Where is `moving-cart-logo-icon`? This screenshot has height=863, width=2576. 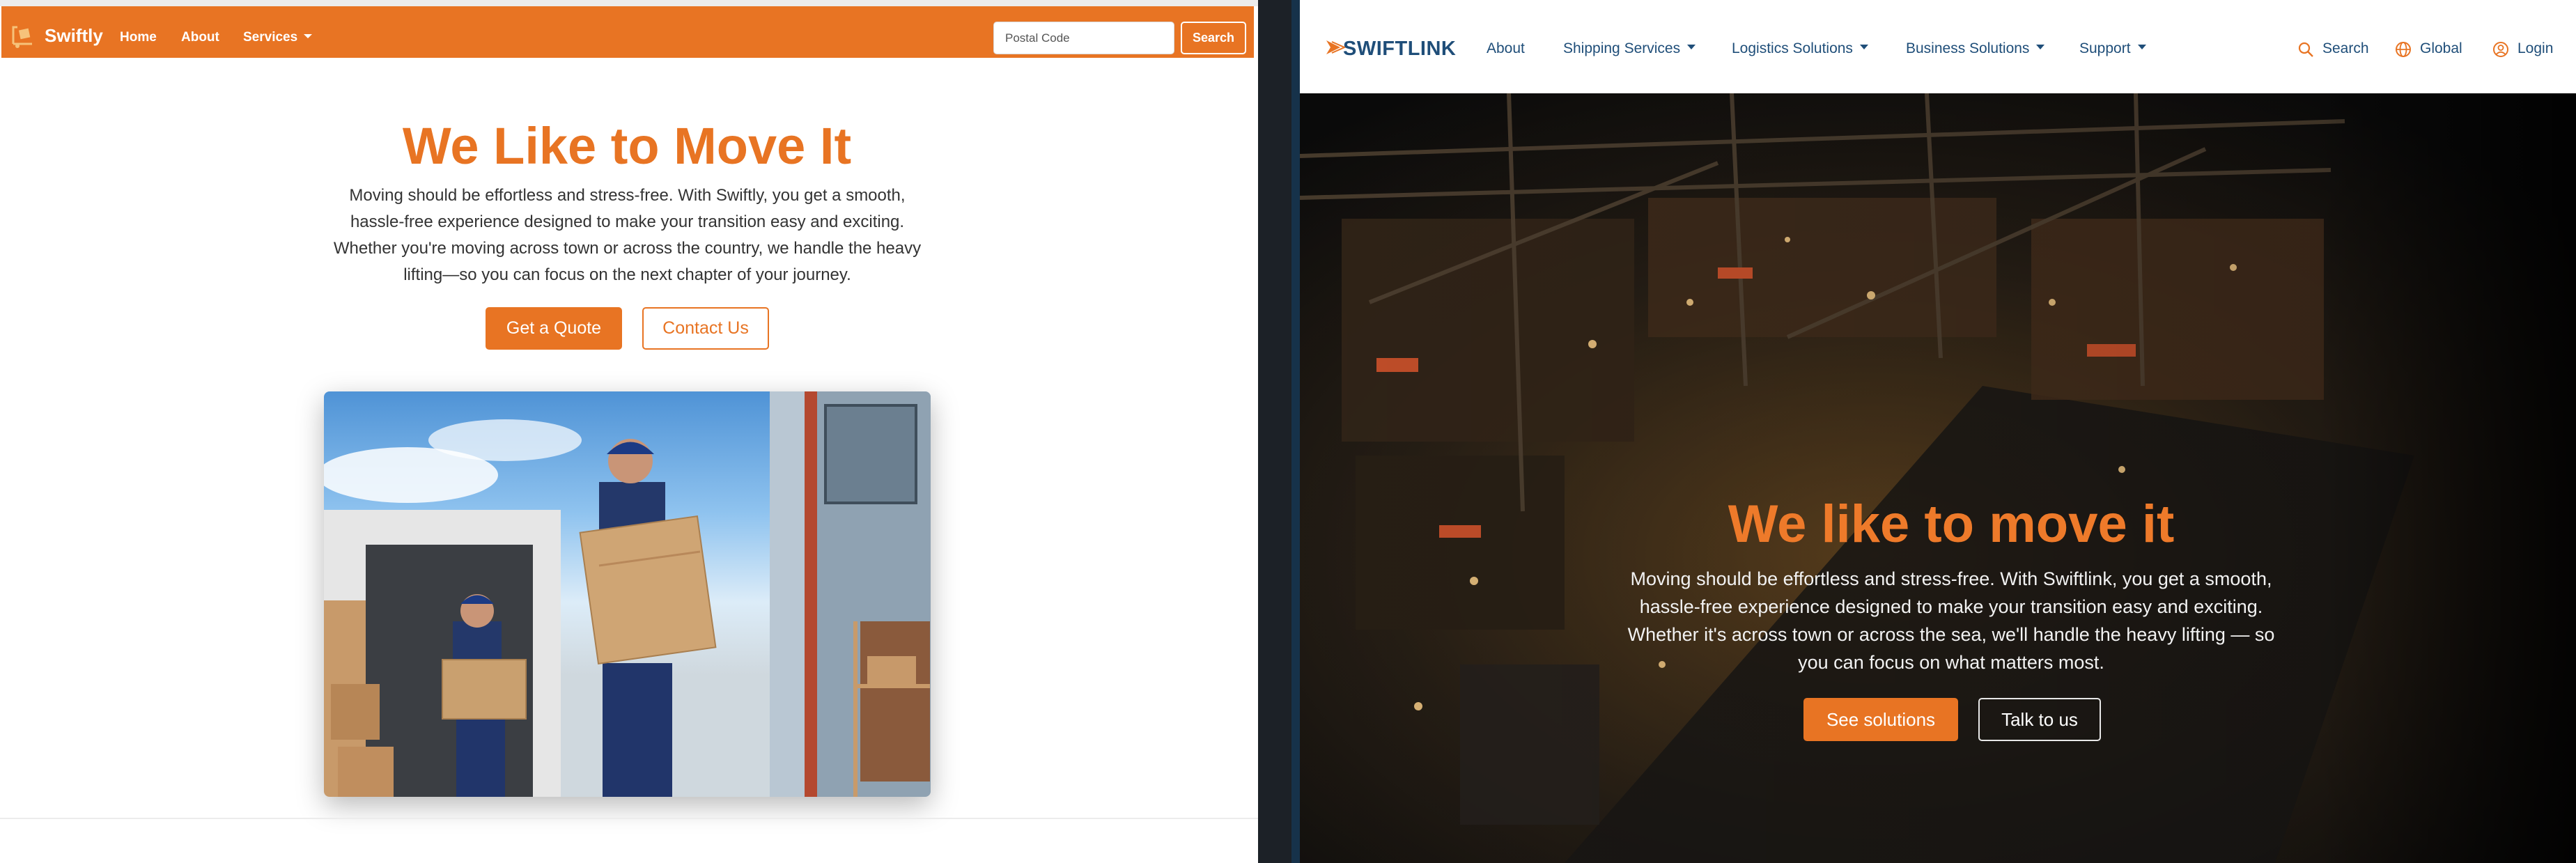 moving-cart-logo-icon is located at coordinates (22, 37).